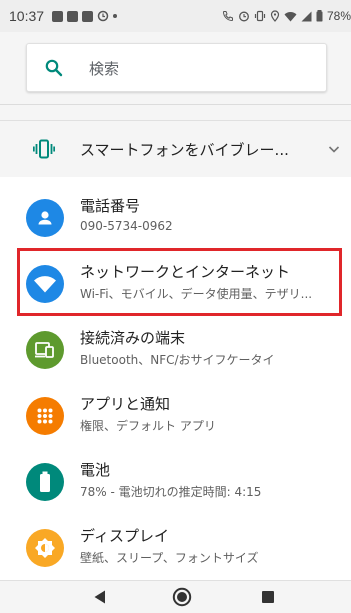 This screenshot has height=613, width=351. Describe the element at coordinates (306, 16) in the screenshot. I see `signal-icon` at that location.